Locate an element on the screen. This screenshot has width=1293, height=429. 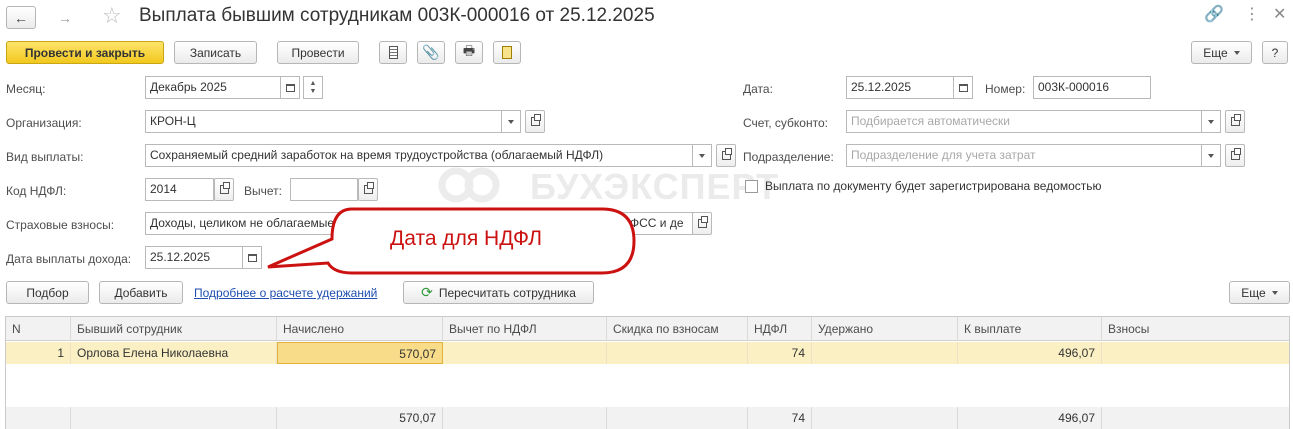
account-open-button is located at coordinates (1235, 121).